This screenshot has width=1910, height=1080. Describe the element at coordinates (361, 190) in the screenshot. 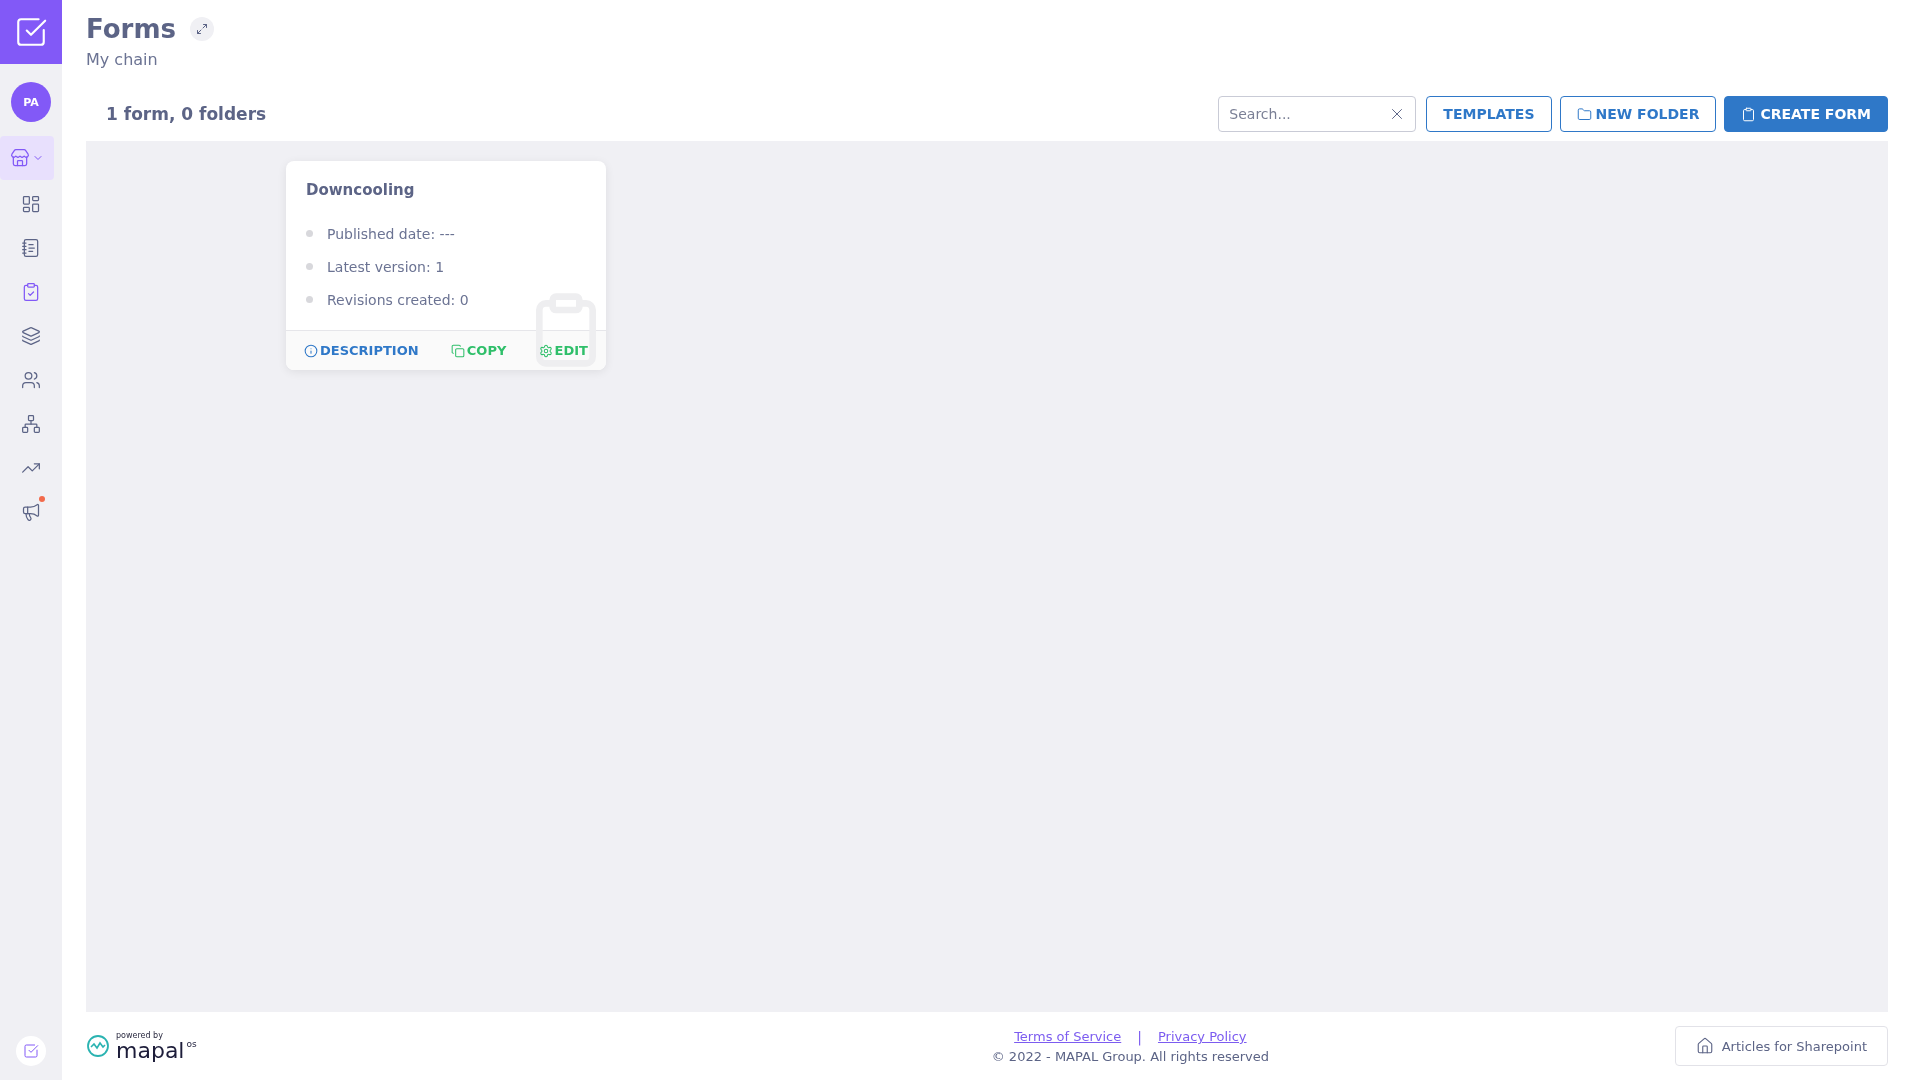

I see `form-title: Downcooling` at that location.